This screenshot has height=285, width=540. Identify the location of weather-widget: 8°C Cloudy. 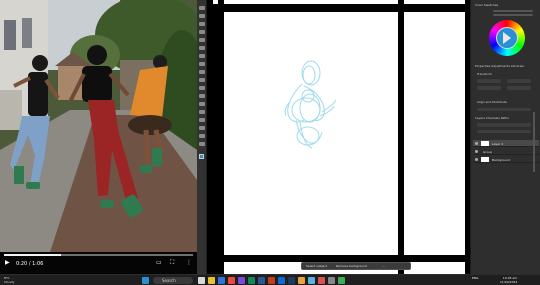
(9, 280).